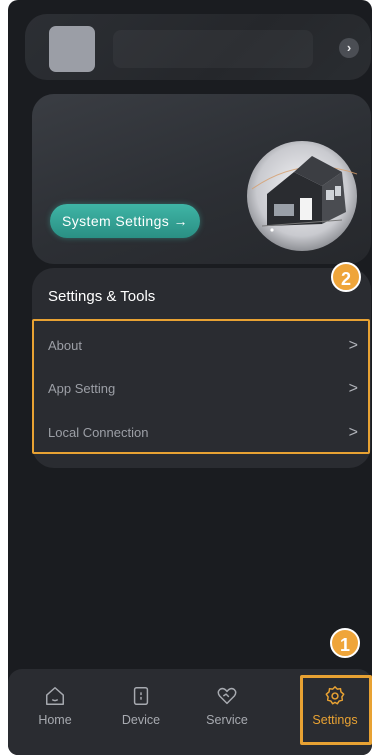 The width and height of the screenshot is (379, 755). Describe the element at coordinates (125, 221) in the screenshot. I see `system-settings-button: System Settings →` at that location.